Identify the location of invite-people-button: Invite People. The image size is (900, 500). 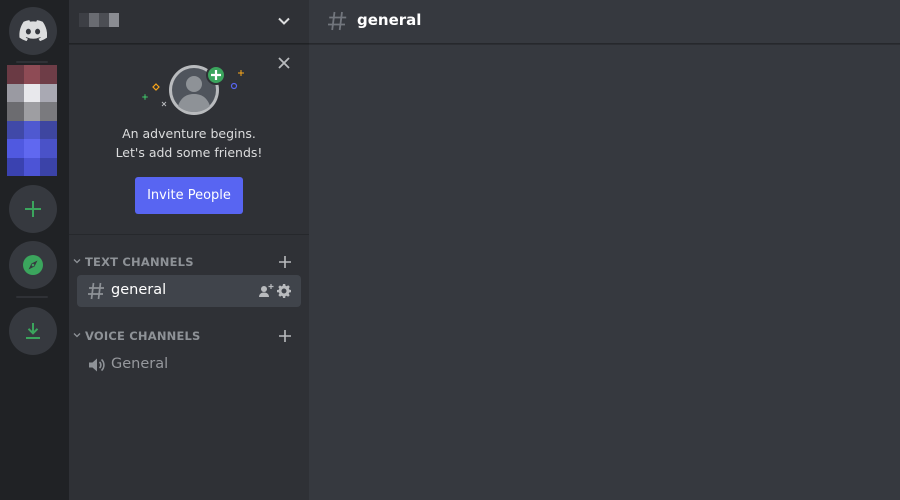
(189, 195).